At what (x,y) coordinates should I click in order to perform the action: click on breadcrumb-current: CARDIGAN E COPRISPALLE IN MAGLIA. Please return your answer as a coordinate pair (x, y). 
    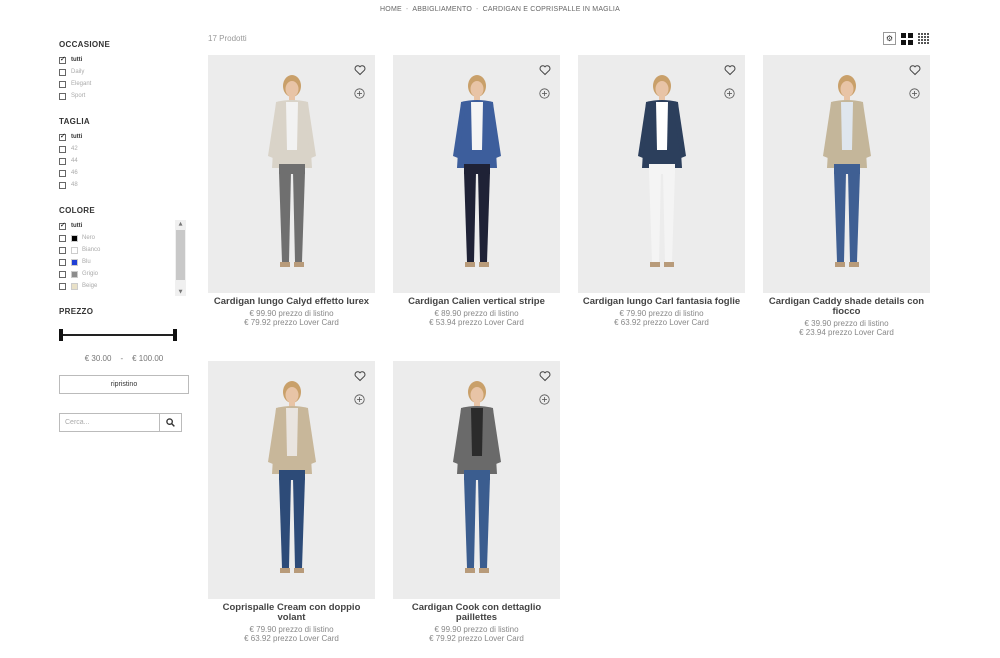
    Looking at the image, I should click on (551, 9).